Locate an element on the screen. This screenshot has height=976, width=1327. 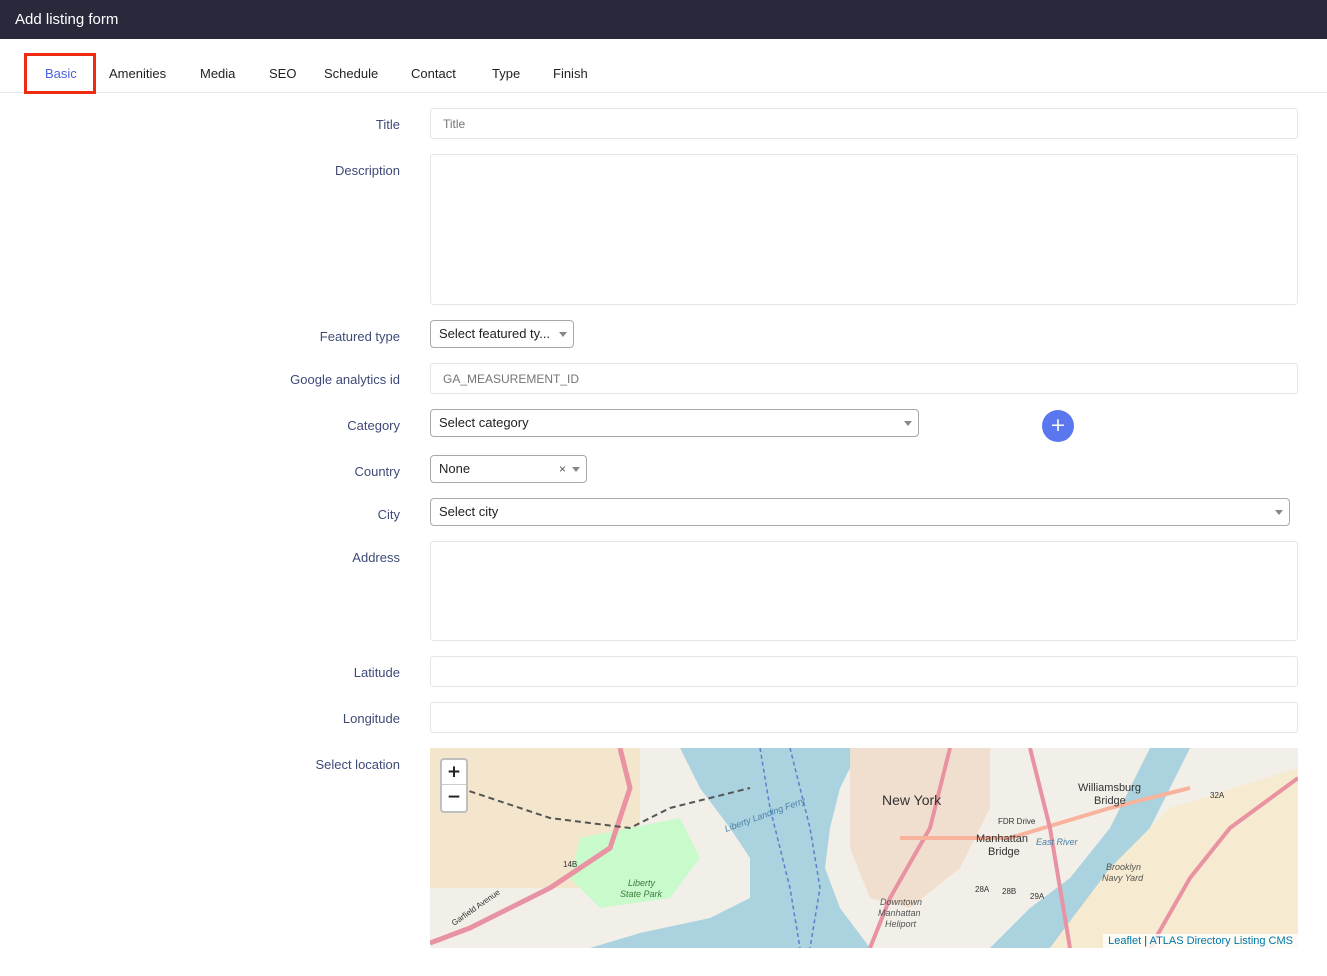
plus-icon: + is located at coordinates (1058, 425).